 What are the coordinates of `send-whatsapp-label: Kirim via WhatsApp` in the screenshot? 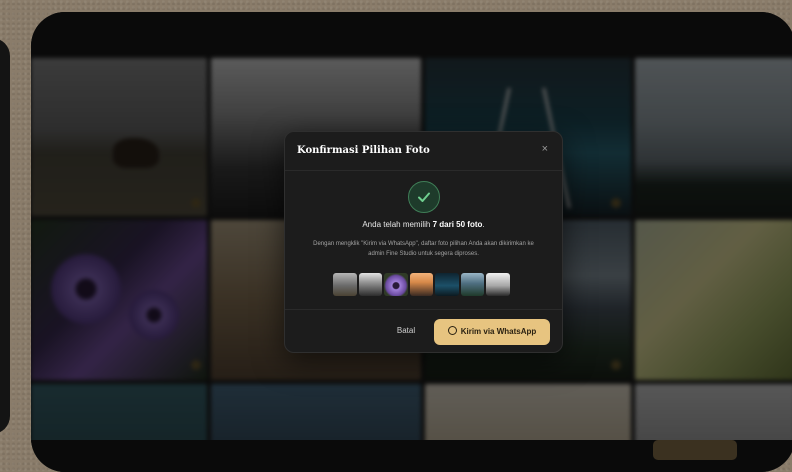 It's located at (498, 331).